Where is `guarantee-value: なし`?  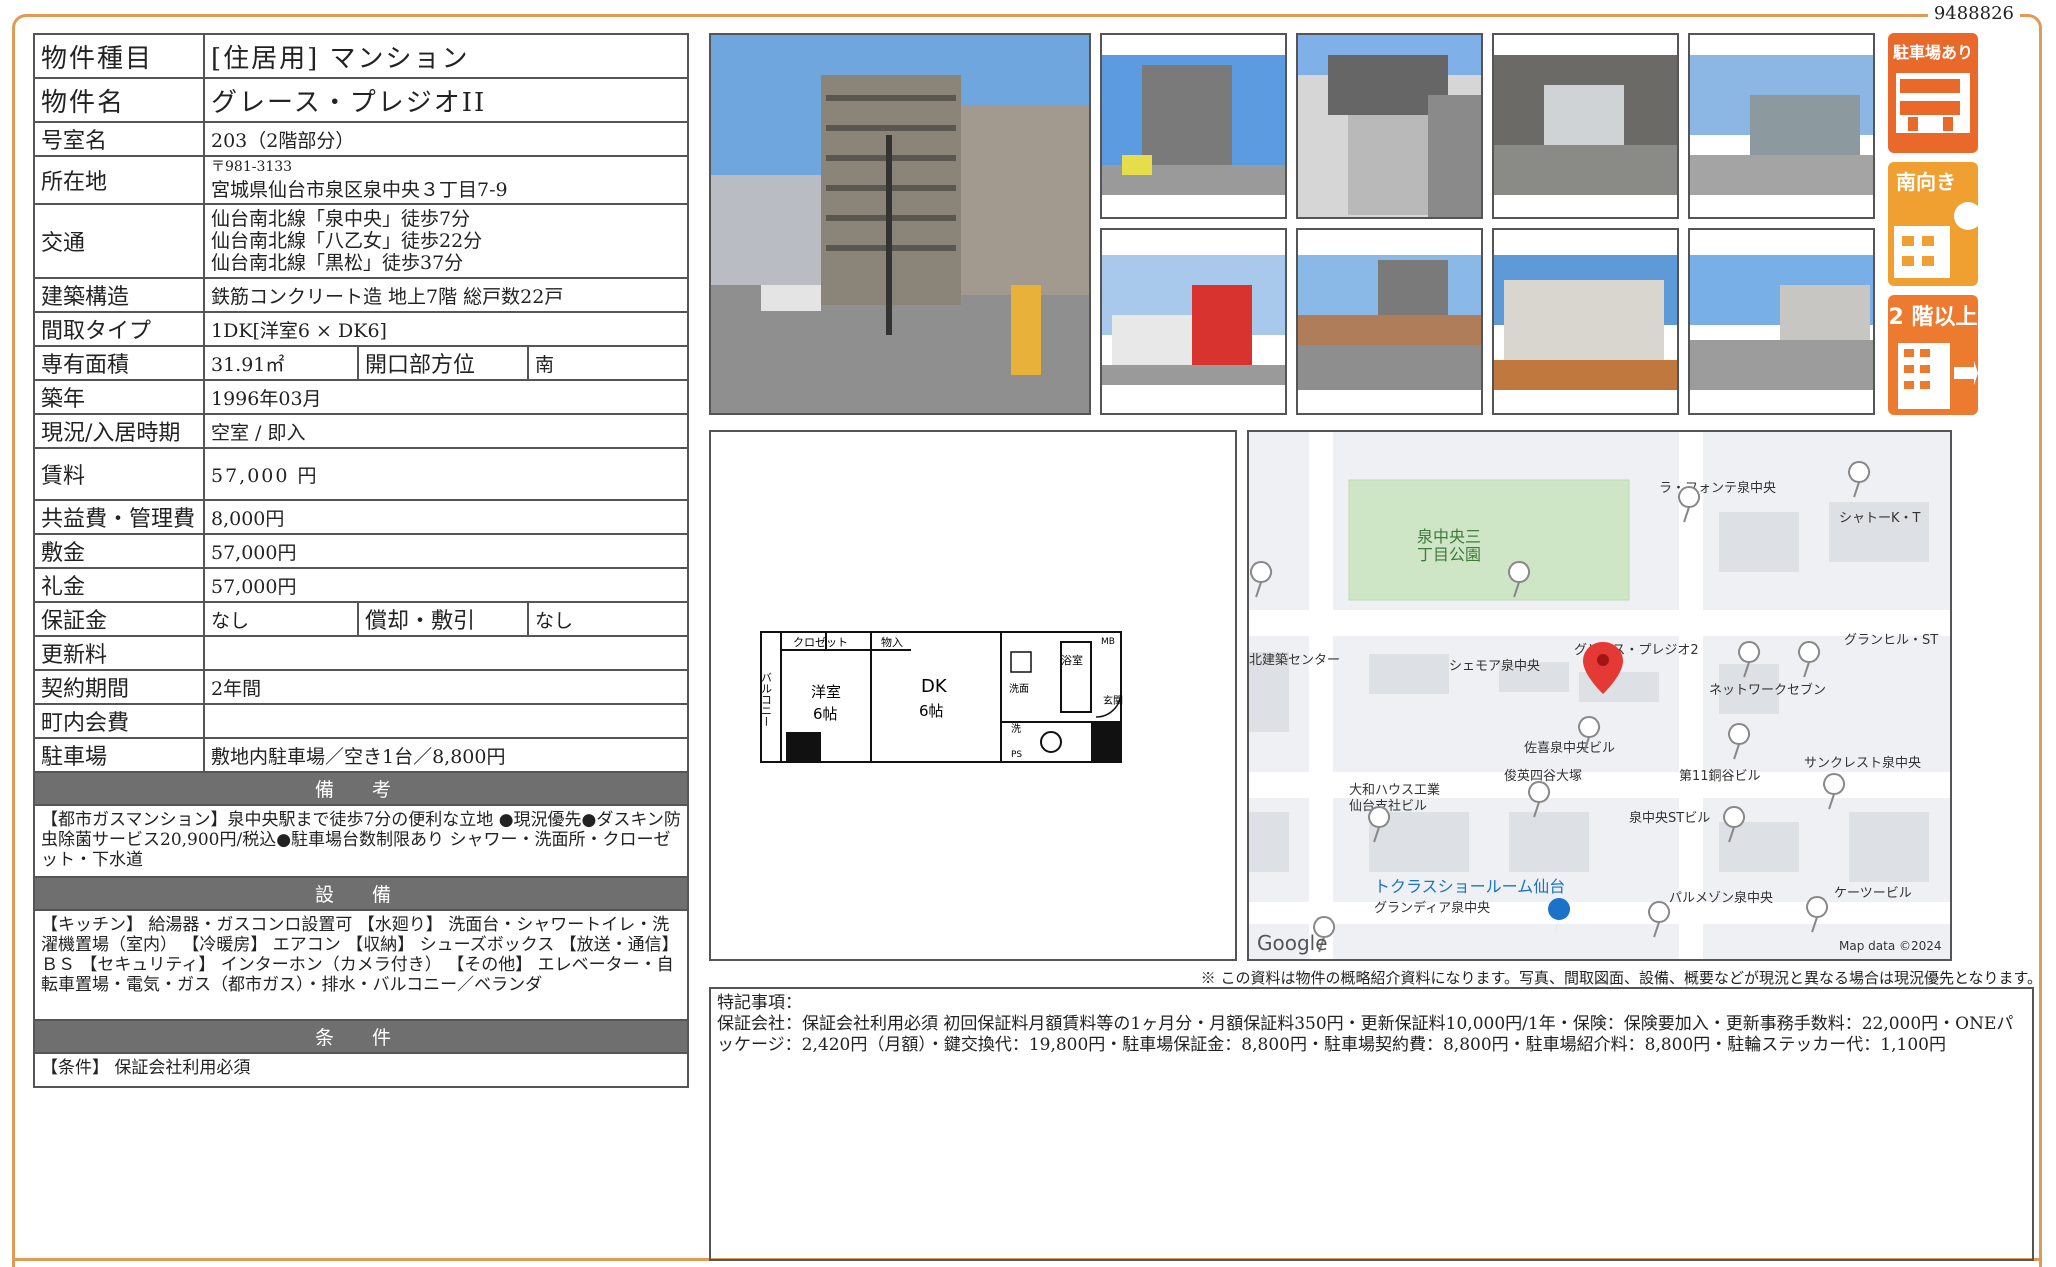 guarantee-value: なし is located at coordinates (281, 619).